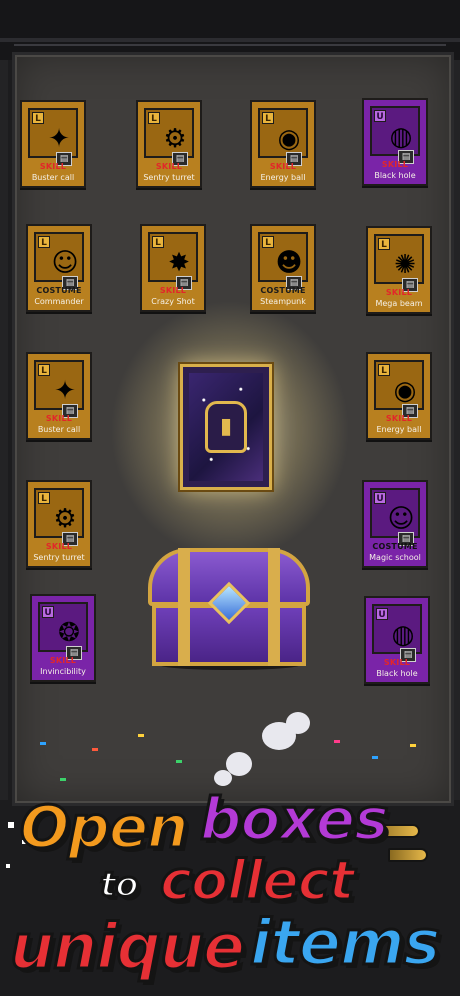 The image size is (460, 996). I want to click on item-card: L ☻ ▤ COSTUME Steampunk, so click(283, 268).